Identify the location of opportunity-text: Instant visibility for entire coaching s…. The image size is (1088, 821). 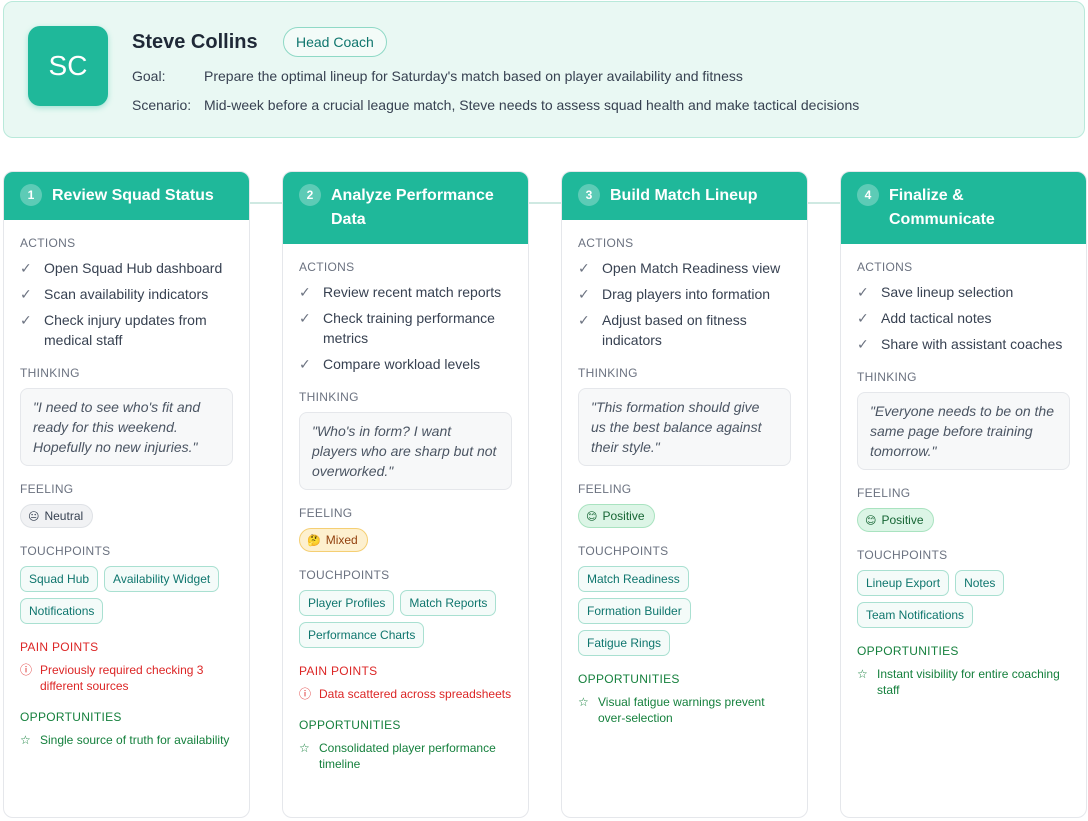
(968, 682).